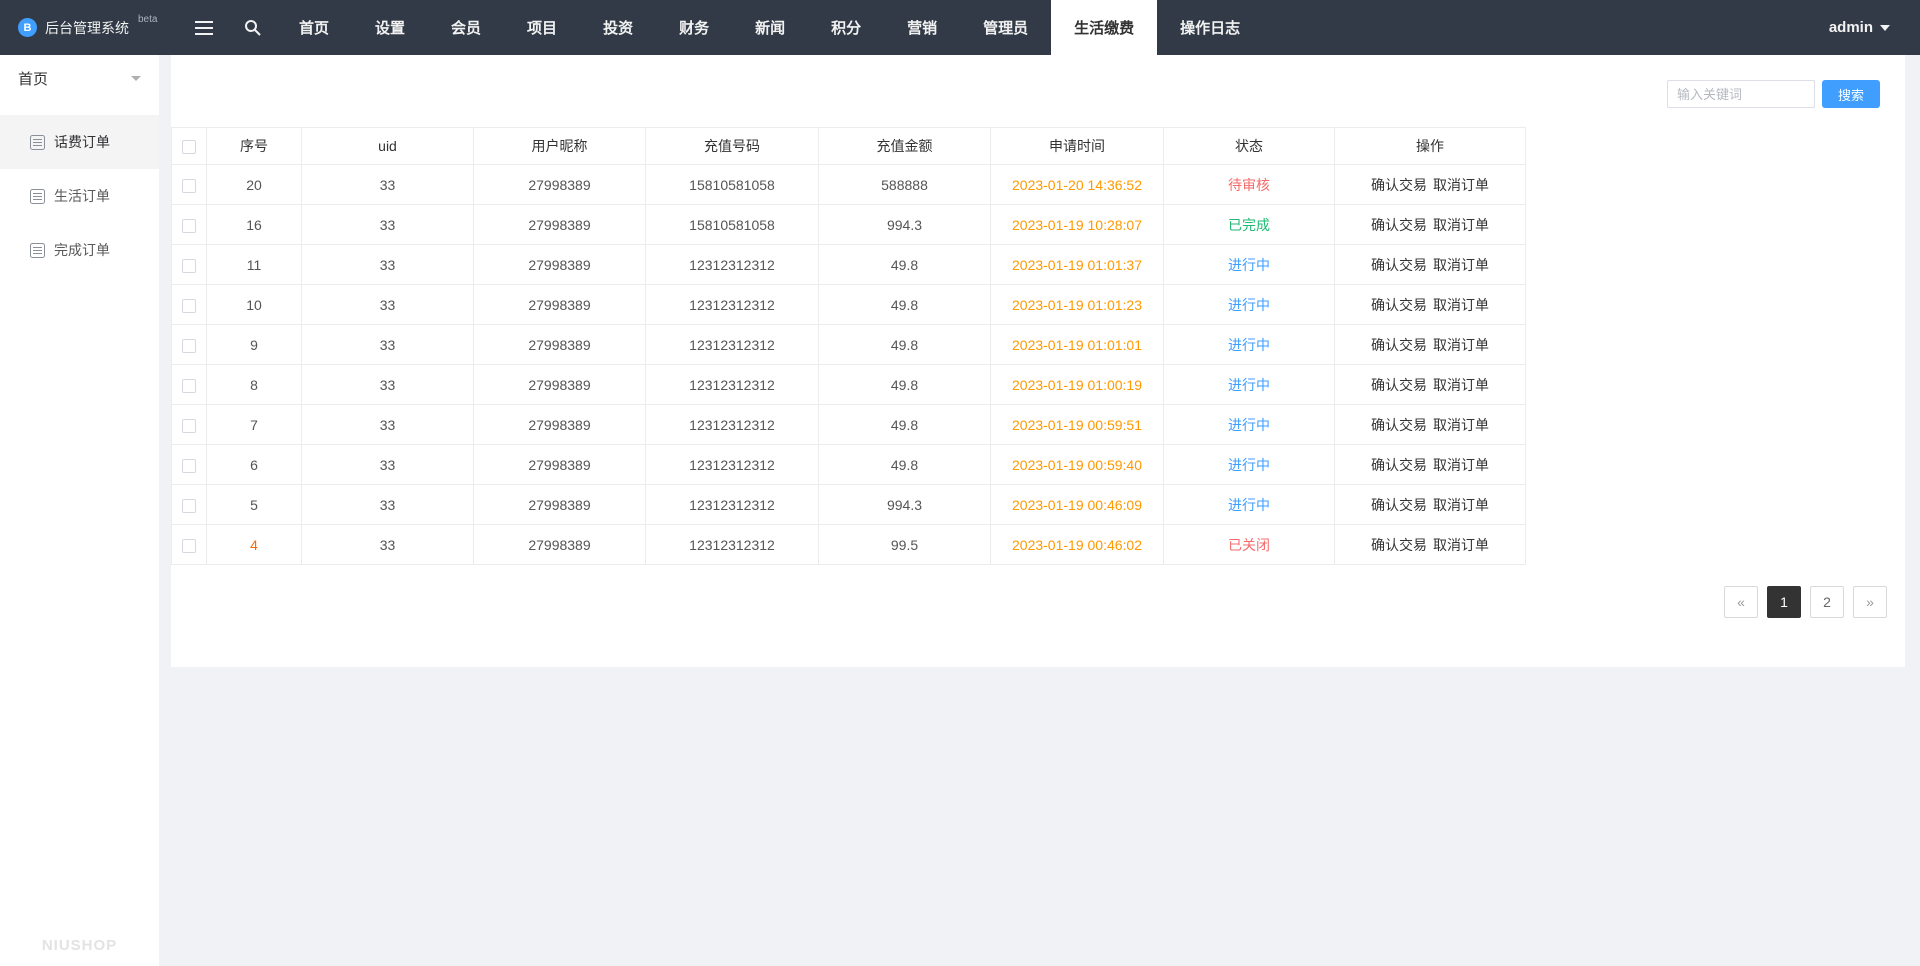 The width and height of the screenshot is (1920, 966). Describe the element at coordinates (904, 304) in the screenshot. I see `cell-amount: 49.8` at that location.